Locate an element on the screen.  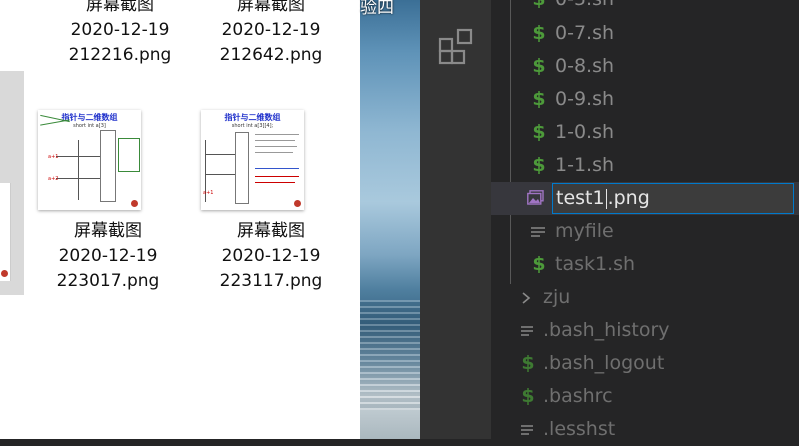
tree-item-label: 0-5.sh is located at coordinates (584, 8).